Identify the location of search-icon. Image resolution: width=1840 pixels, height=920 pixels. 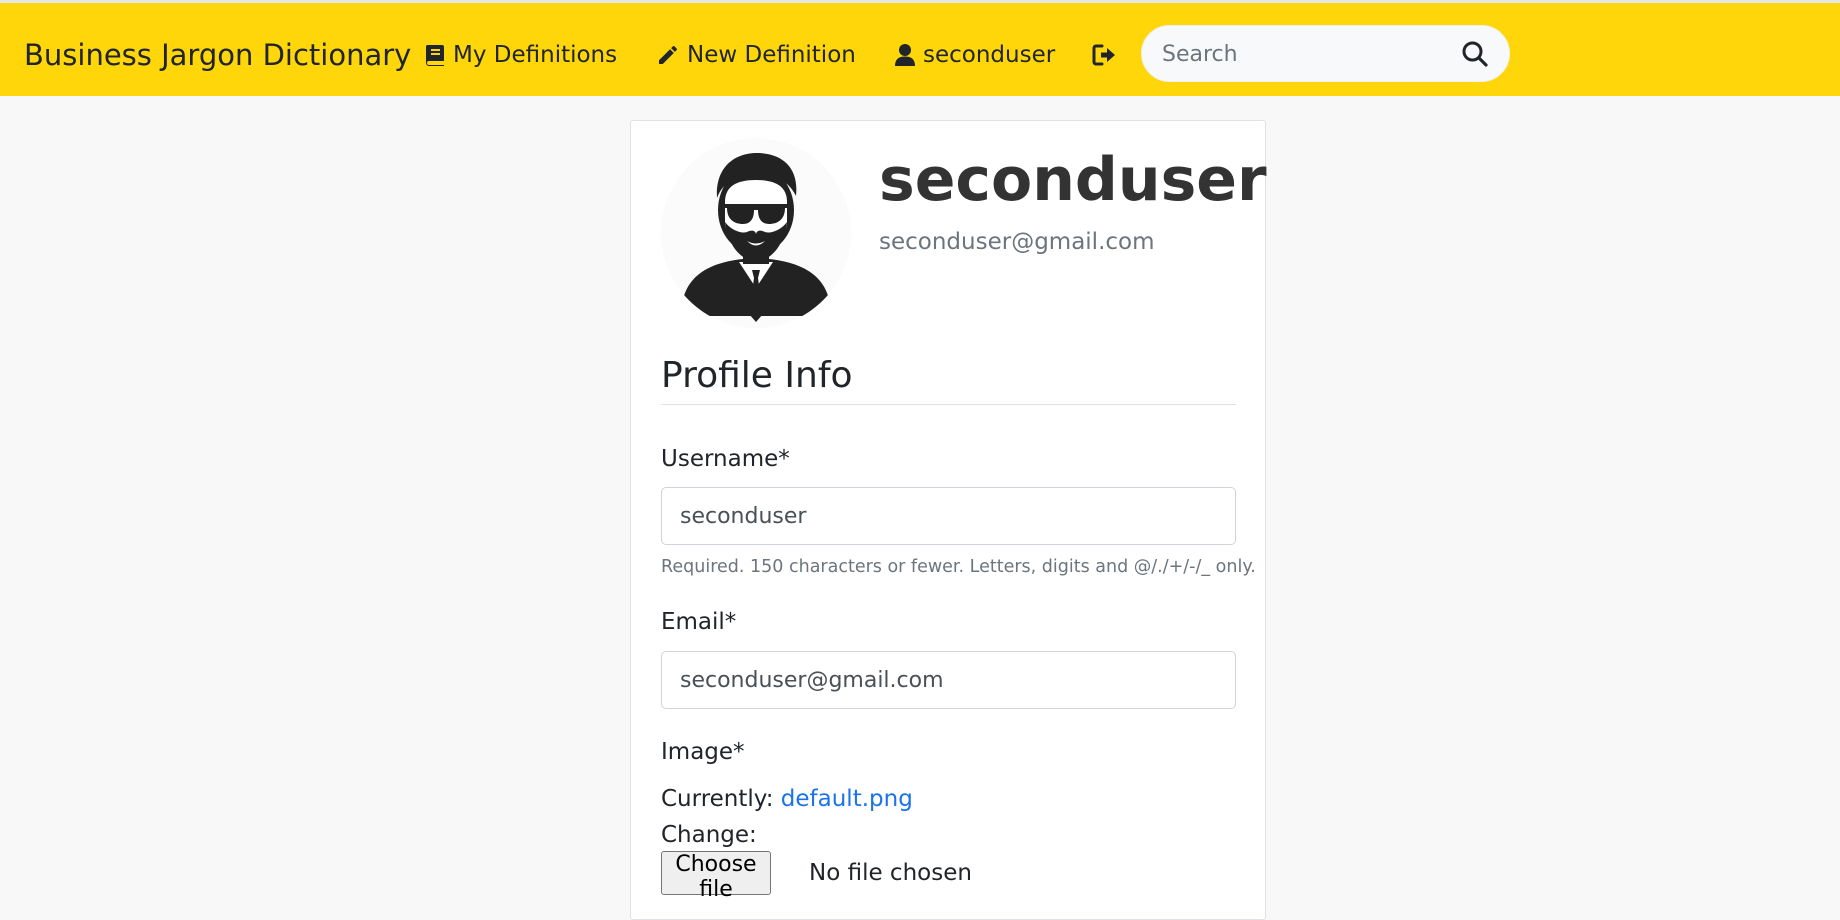
(1475, 54).